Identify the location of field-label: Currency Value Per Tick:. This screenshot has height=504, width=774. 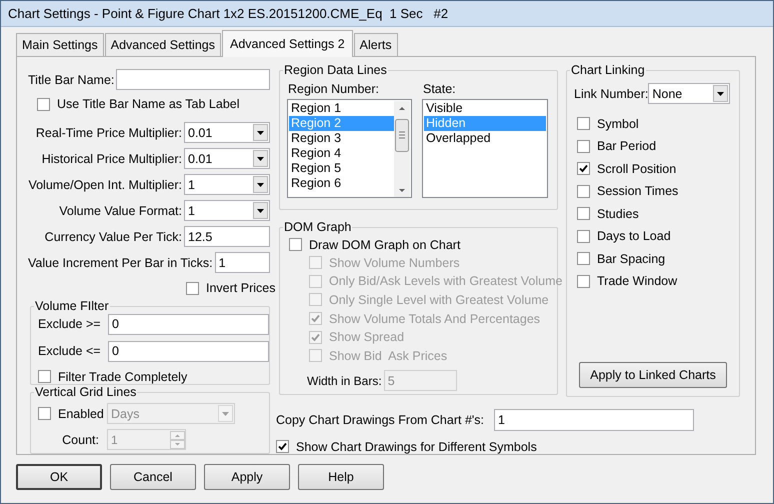
(113, 237).